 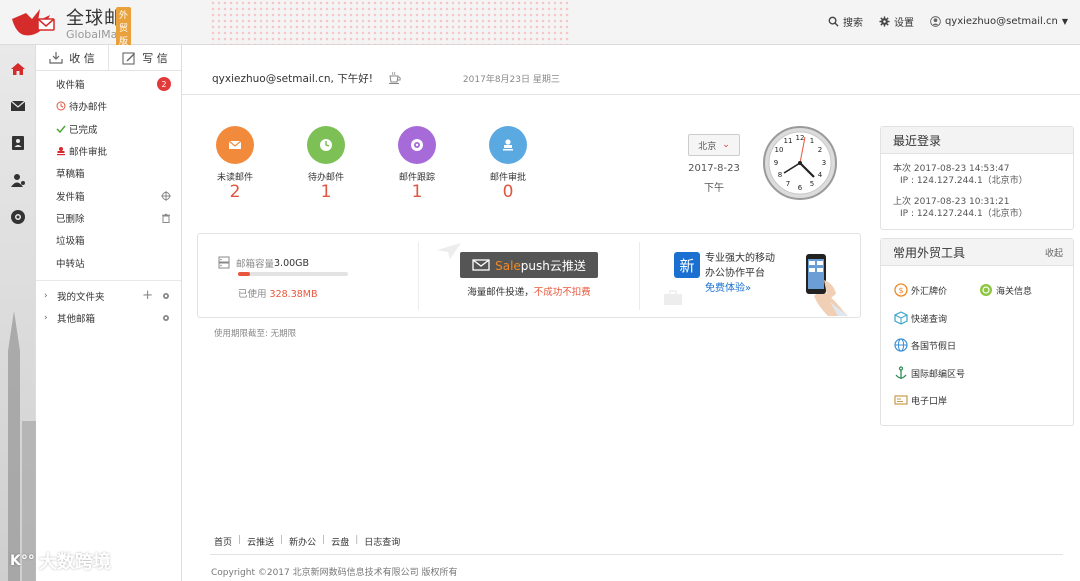 I want to click on footer-link: 云推送, so click(x=260, y=541).